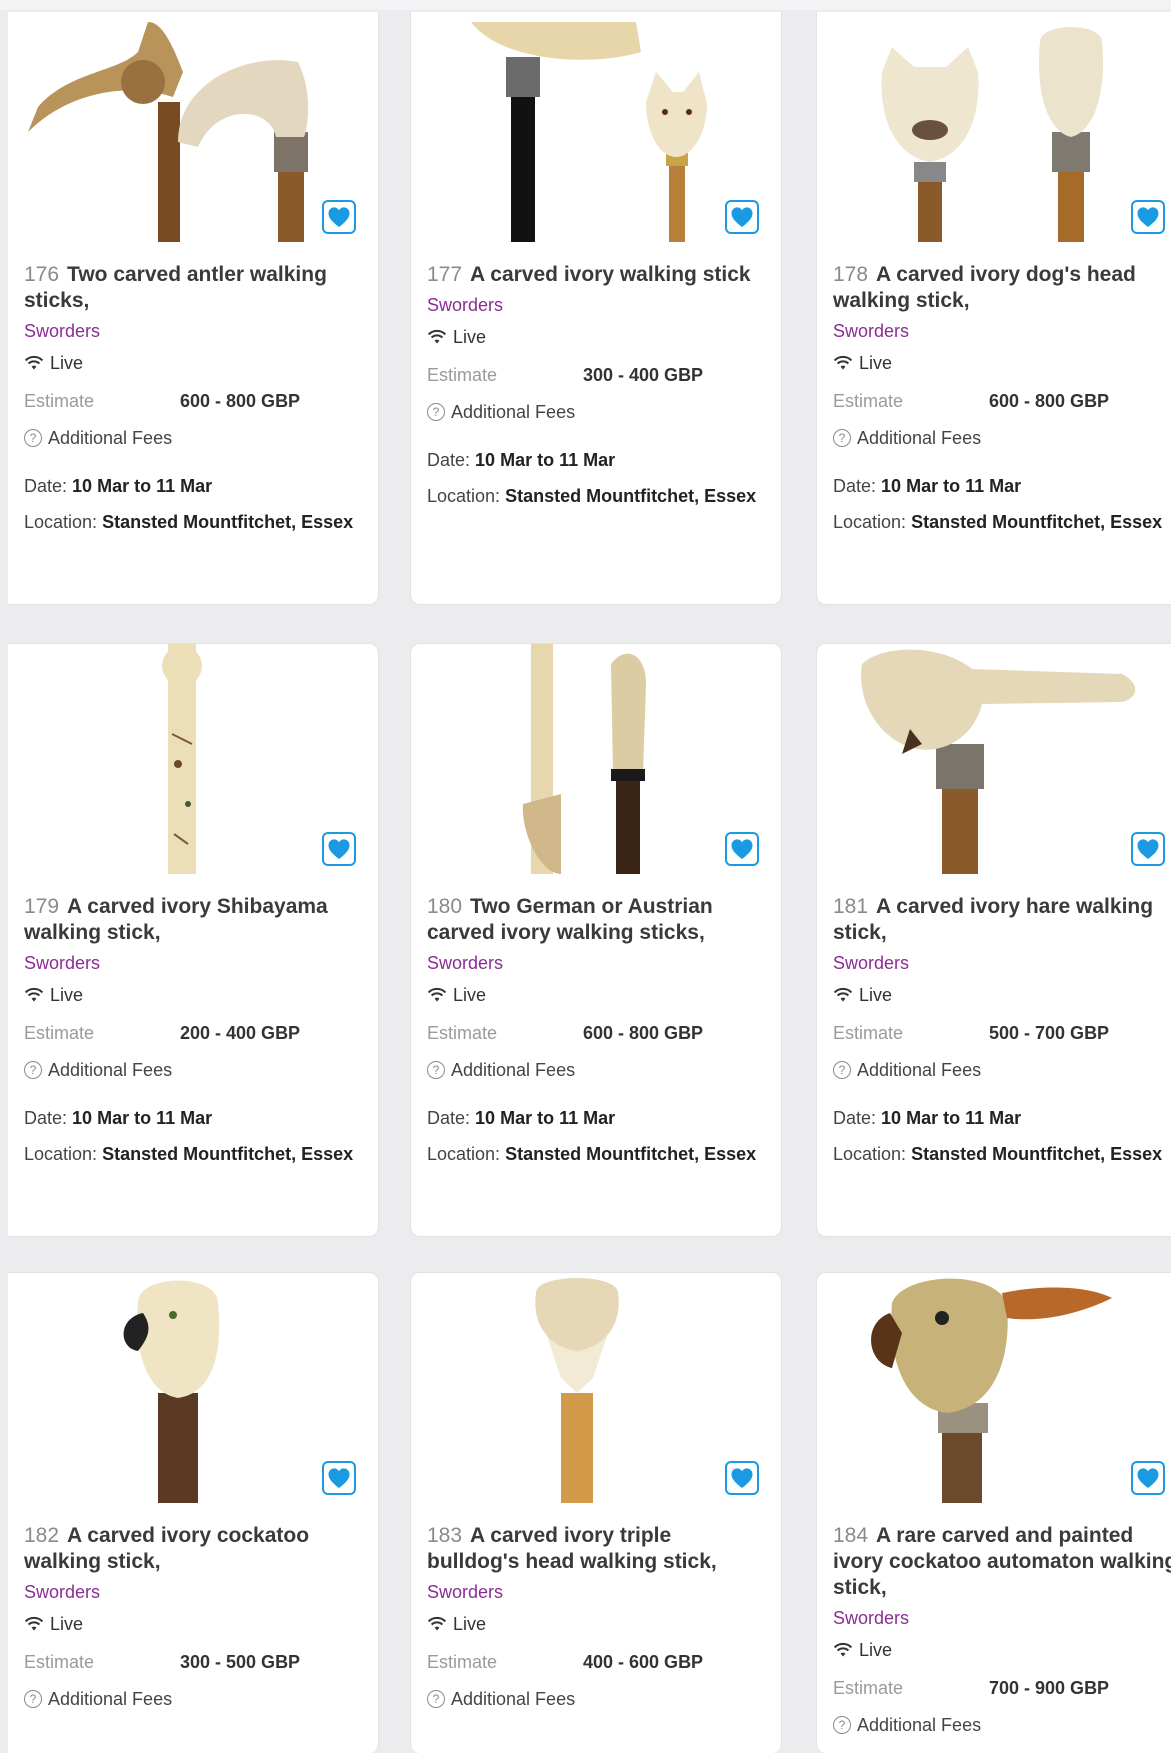 Image resolution: width=1171 pixels, height=1753 pixels. I want to click on lot-title-text: A carved ivory dog's head walking stick,, so click(984, 287).